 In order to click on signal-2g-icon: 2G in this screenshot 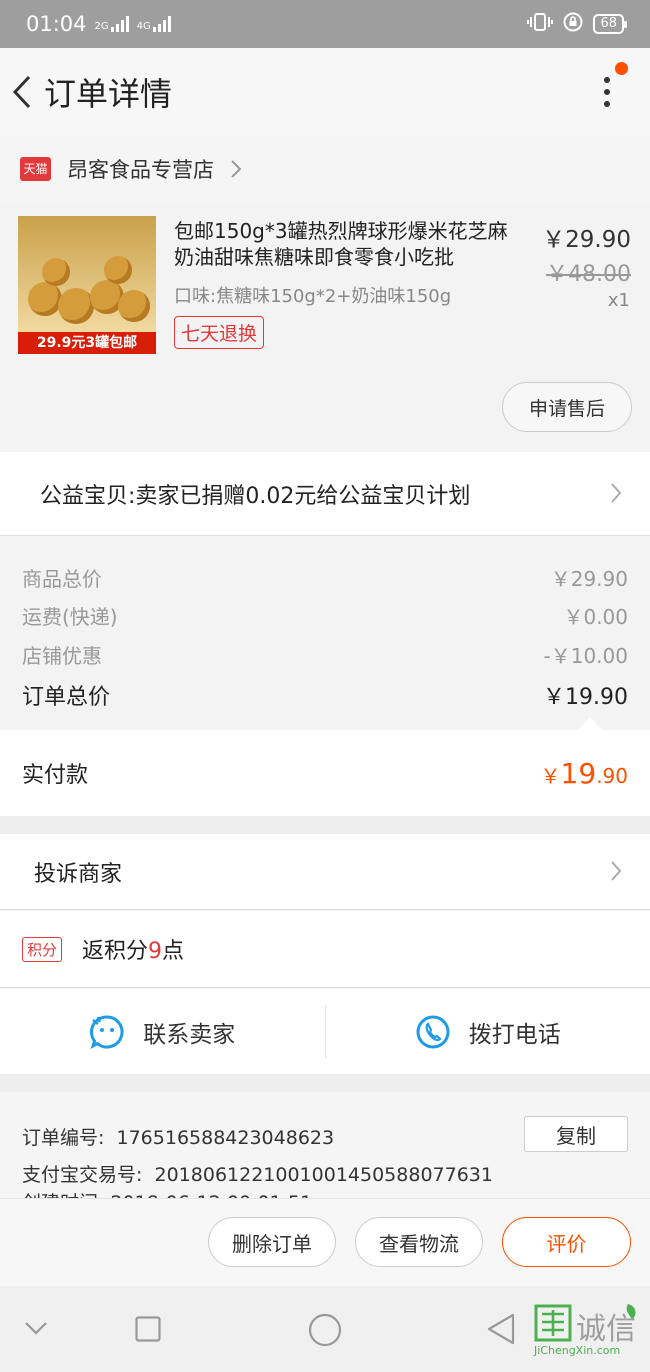, I will do `click(112, 24)`.